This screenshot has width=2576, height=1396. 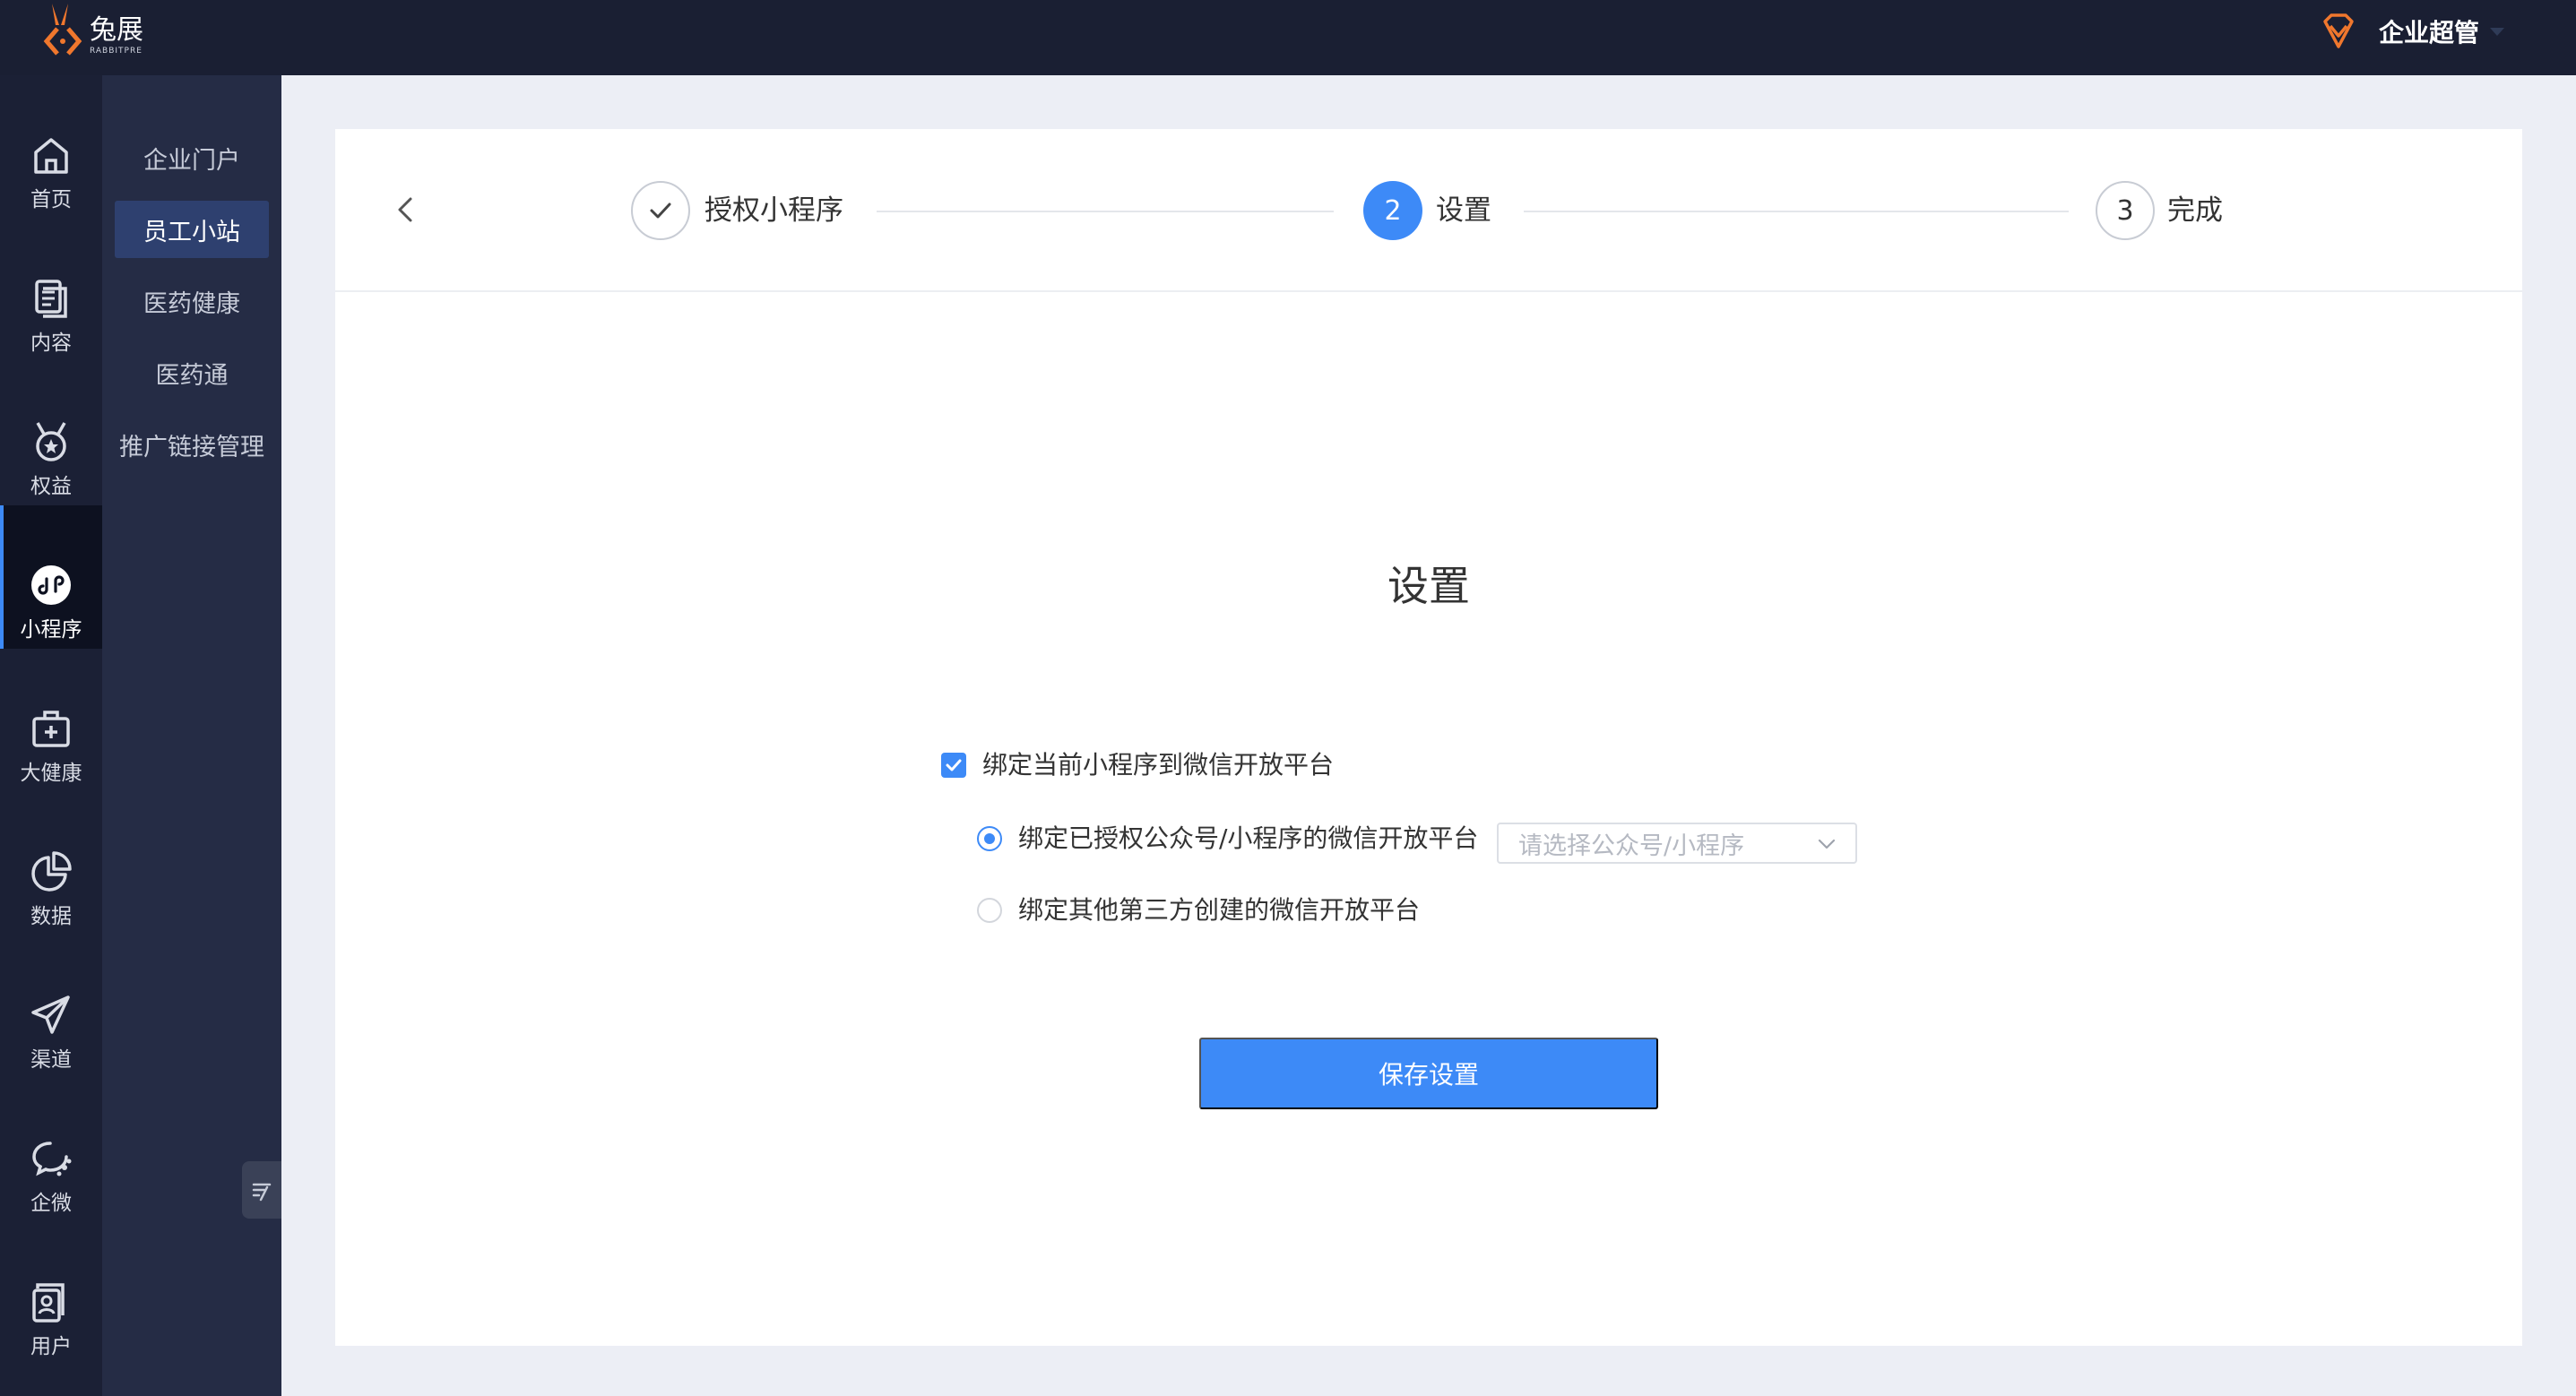 I want to click on rail-item-label: 数据, so click(x=51, y=916).